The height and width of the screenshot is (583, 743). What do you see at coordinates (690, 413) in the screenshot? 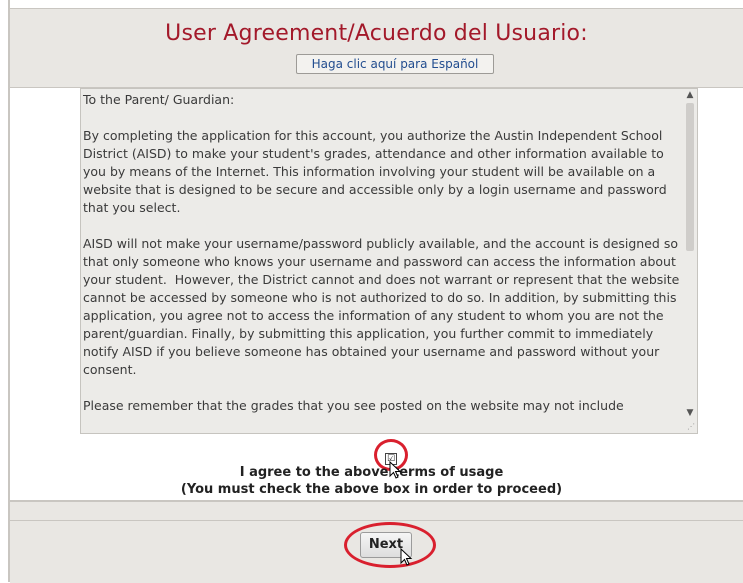
I see `scroll-down-icon: ▼` at bounding box center [690, 413].